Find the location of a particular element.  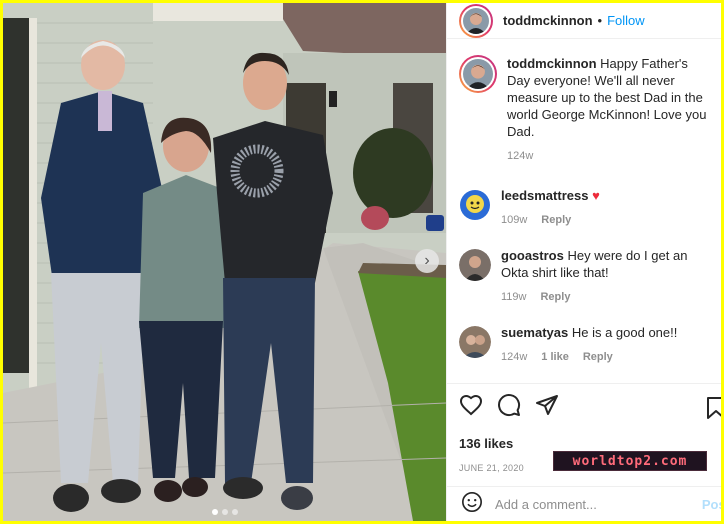

comment-username: gooastros is located at coordinates (532, 255).